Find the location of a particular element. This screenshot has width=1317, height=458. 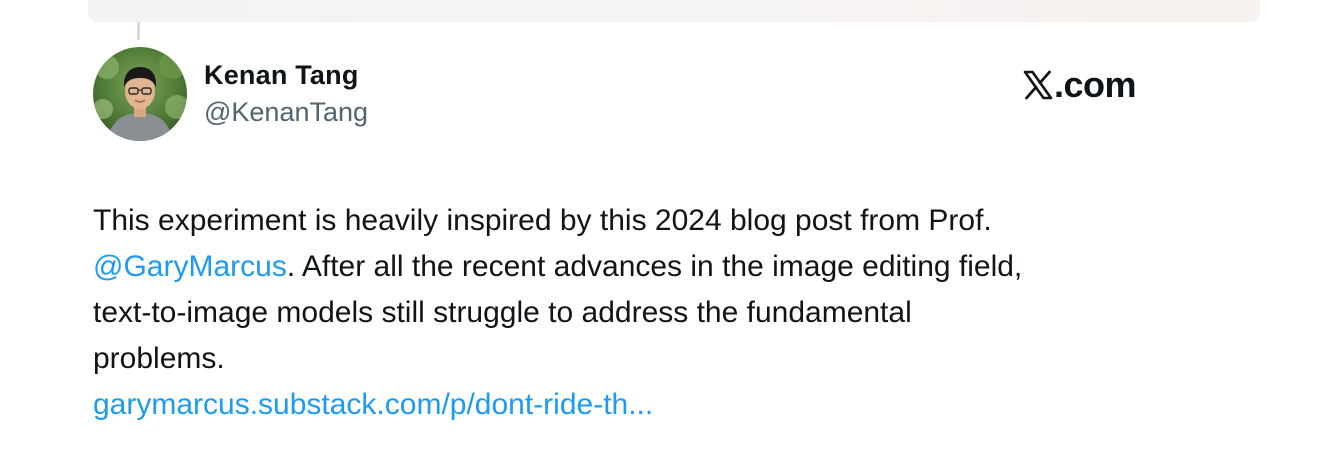

avatar is located at coordinates (140, 94).